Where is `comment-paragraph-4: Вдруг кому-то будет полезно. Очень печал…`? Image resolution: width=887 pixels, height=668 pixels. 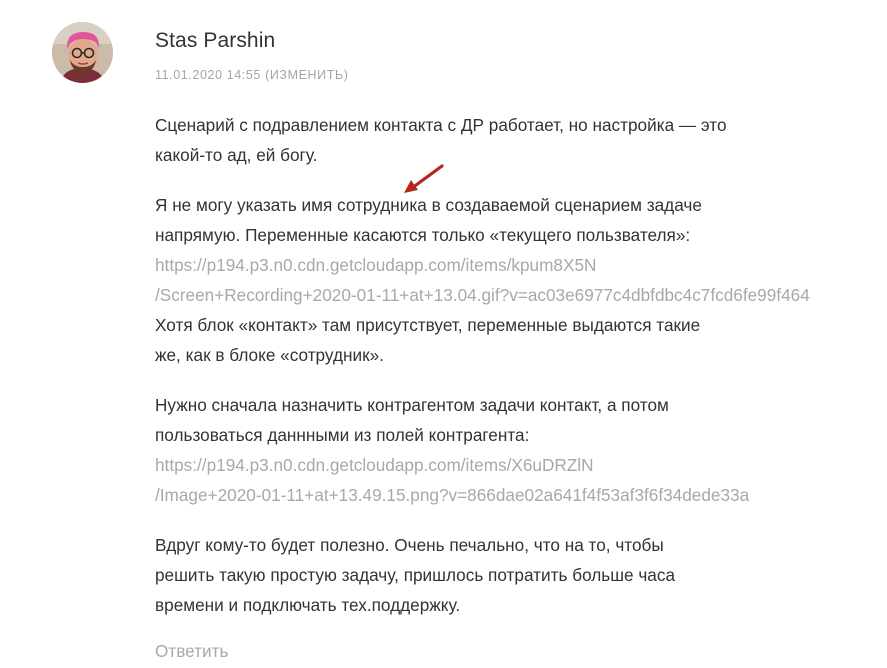
comment-paragraph-4: Вдруг кому-то будет полезно. Очень печал… is located at coordinates (517, 575).